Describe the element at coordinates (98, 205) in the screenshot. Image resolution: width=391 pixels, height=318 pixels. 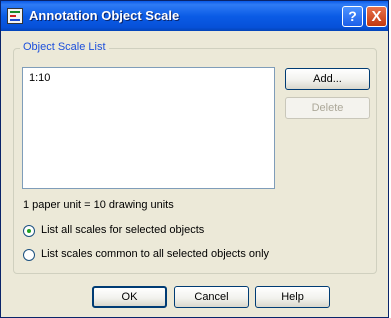
I see `scale-info-text: 1 paper unit = 10 drawing units` at that location.